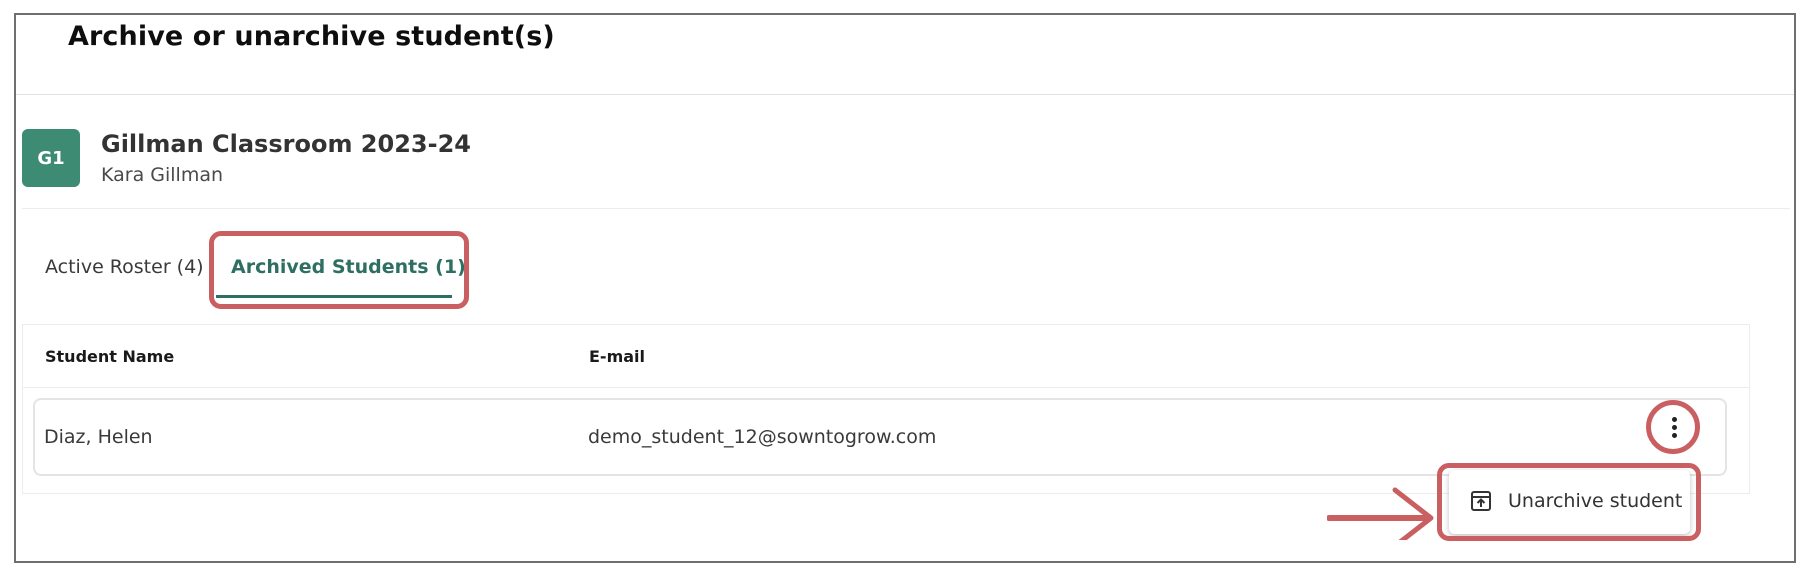 The image size is (1812, 584). I want to click on column-header-email: E-mail, so click(617, 356).